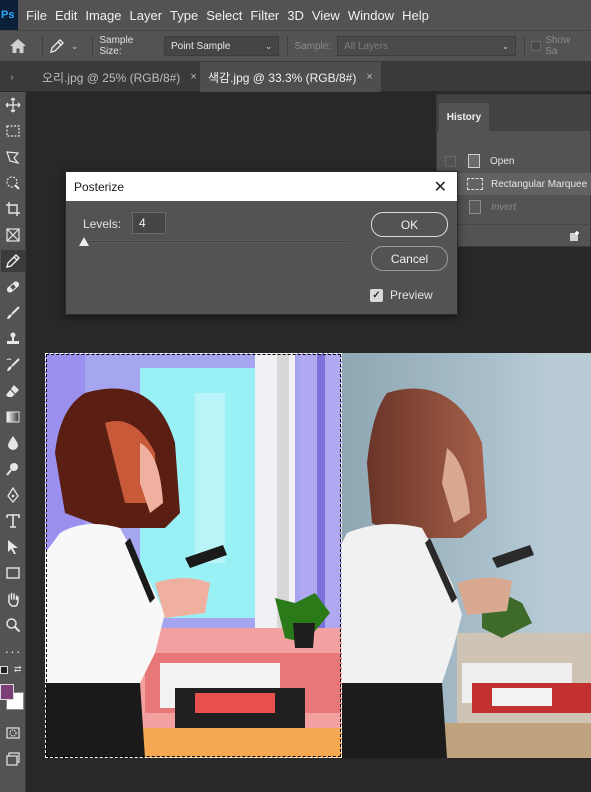 This screenshot has width=591, height=792. I want to click on eraser-tool, so click(13, 391).